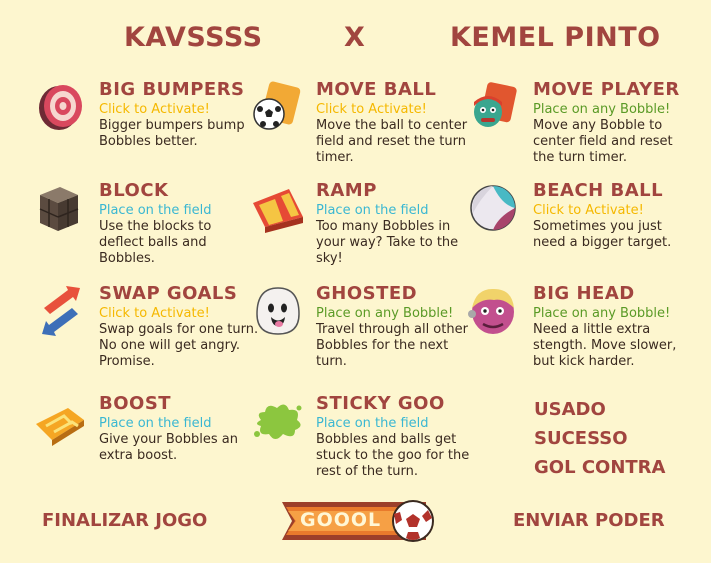 The width and height of the screenshot is (711, 563). Describe the element at coordinates (589, 520) in the screenshot. I see `send-power-button: ENVIAR PODER` at that location.